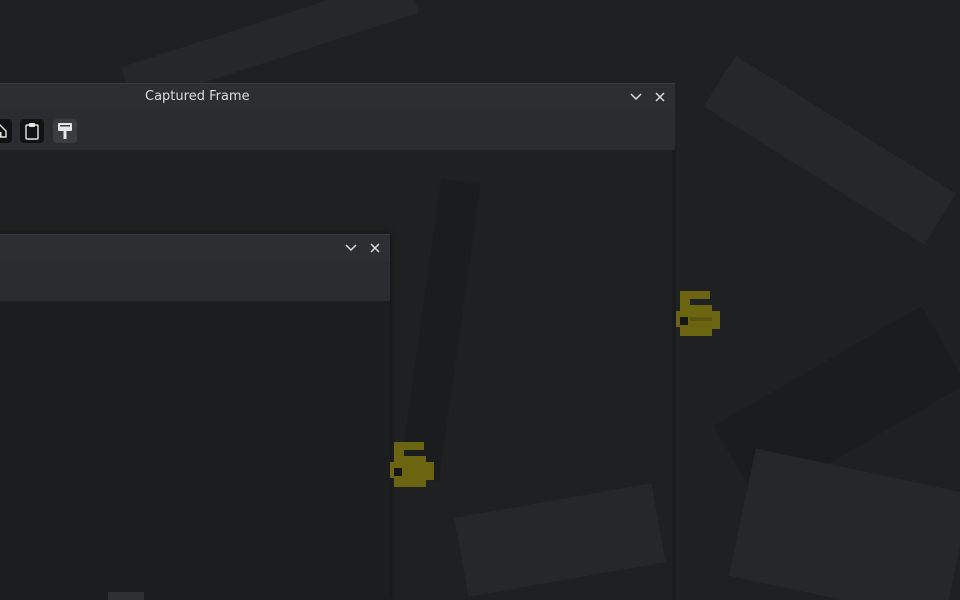 This screenshot has width=960, height=600. I want to click on paint-roller-button, so click(65, 131).